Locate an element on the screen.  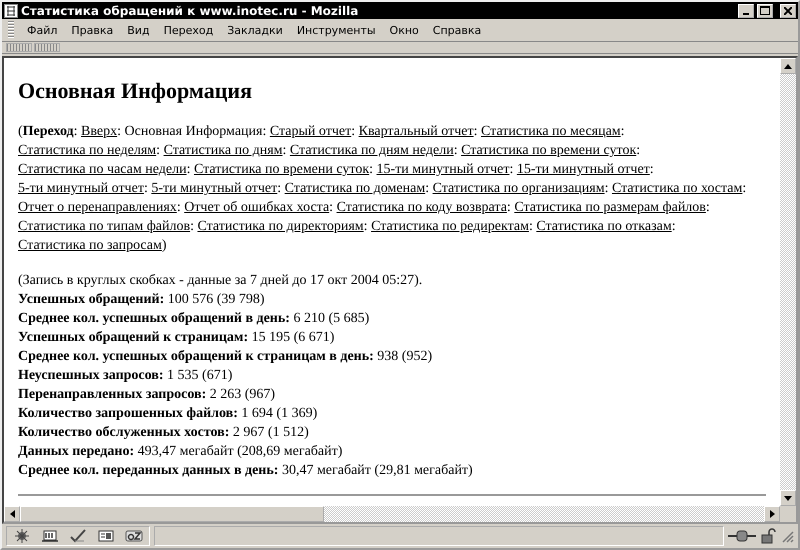
maximize-icon is located at coordinates (765, 11).